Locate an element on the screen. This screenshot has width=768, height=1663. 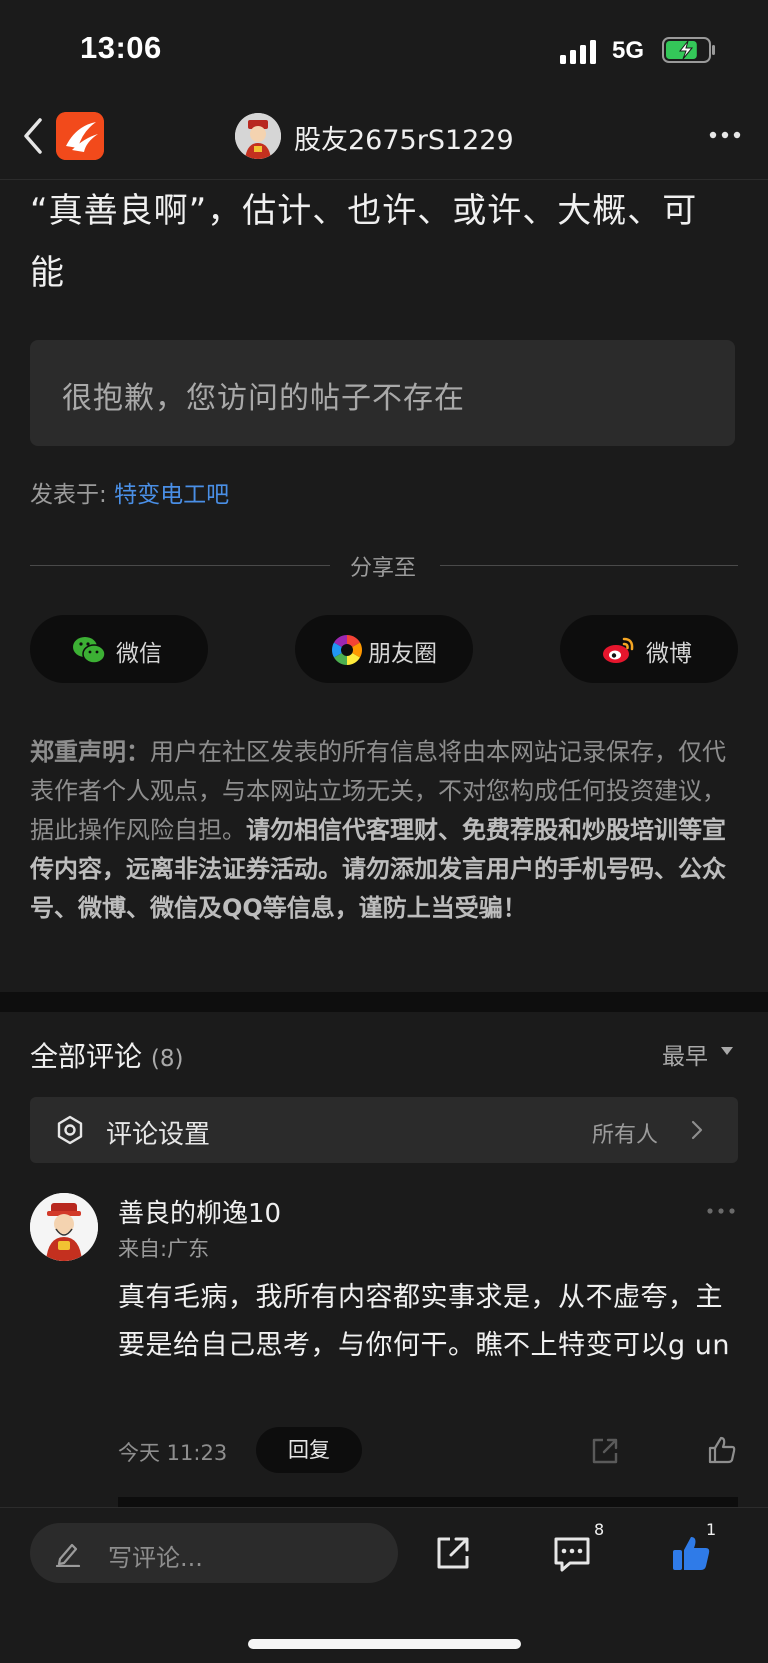
more-options-icon is located at coordinates (725, 135).